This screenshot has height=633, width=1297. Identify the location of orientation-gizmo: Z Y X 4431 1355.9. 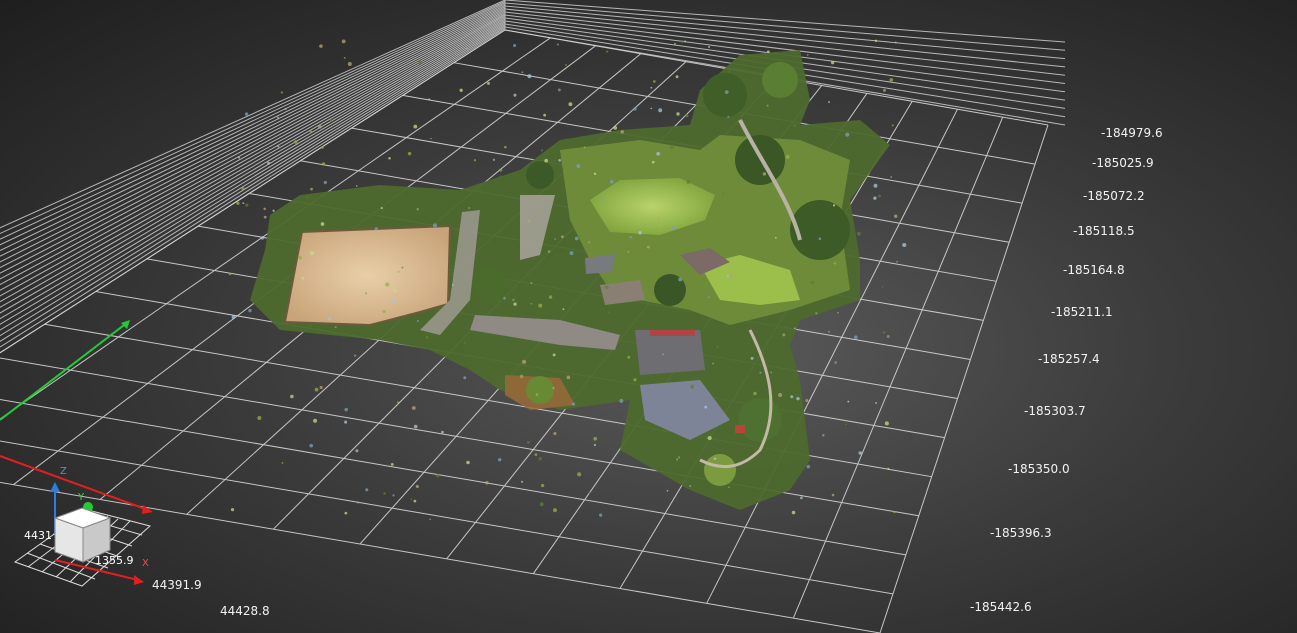
(95, 532).